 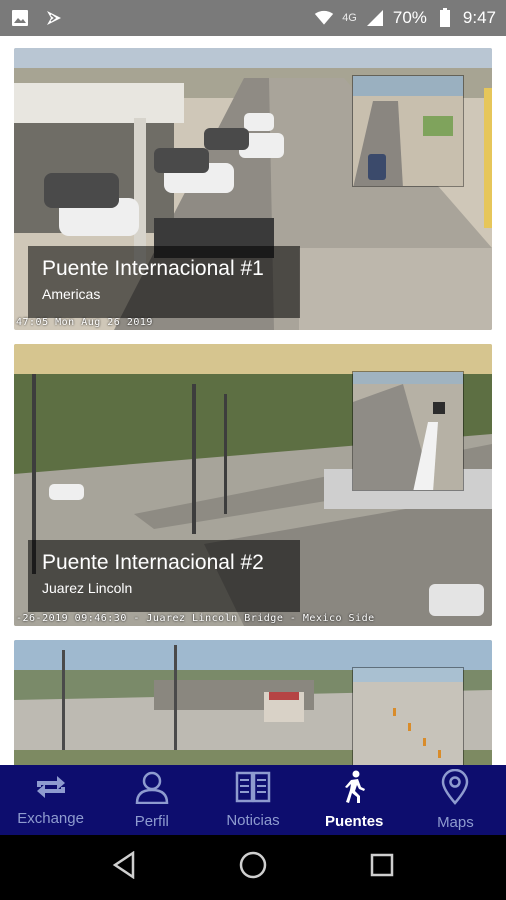 I want to click on camera-label-1: Puente Internacional #1 Americas, so click(x=164, y=282).